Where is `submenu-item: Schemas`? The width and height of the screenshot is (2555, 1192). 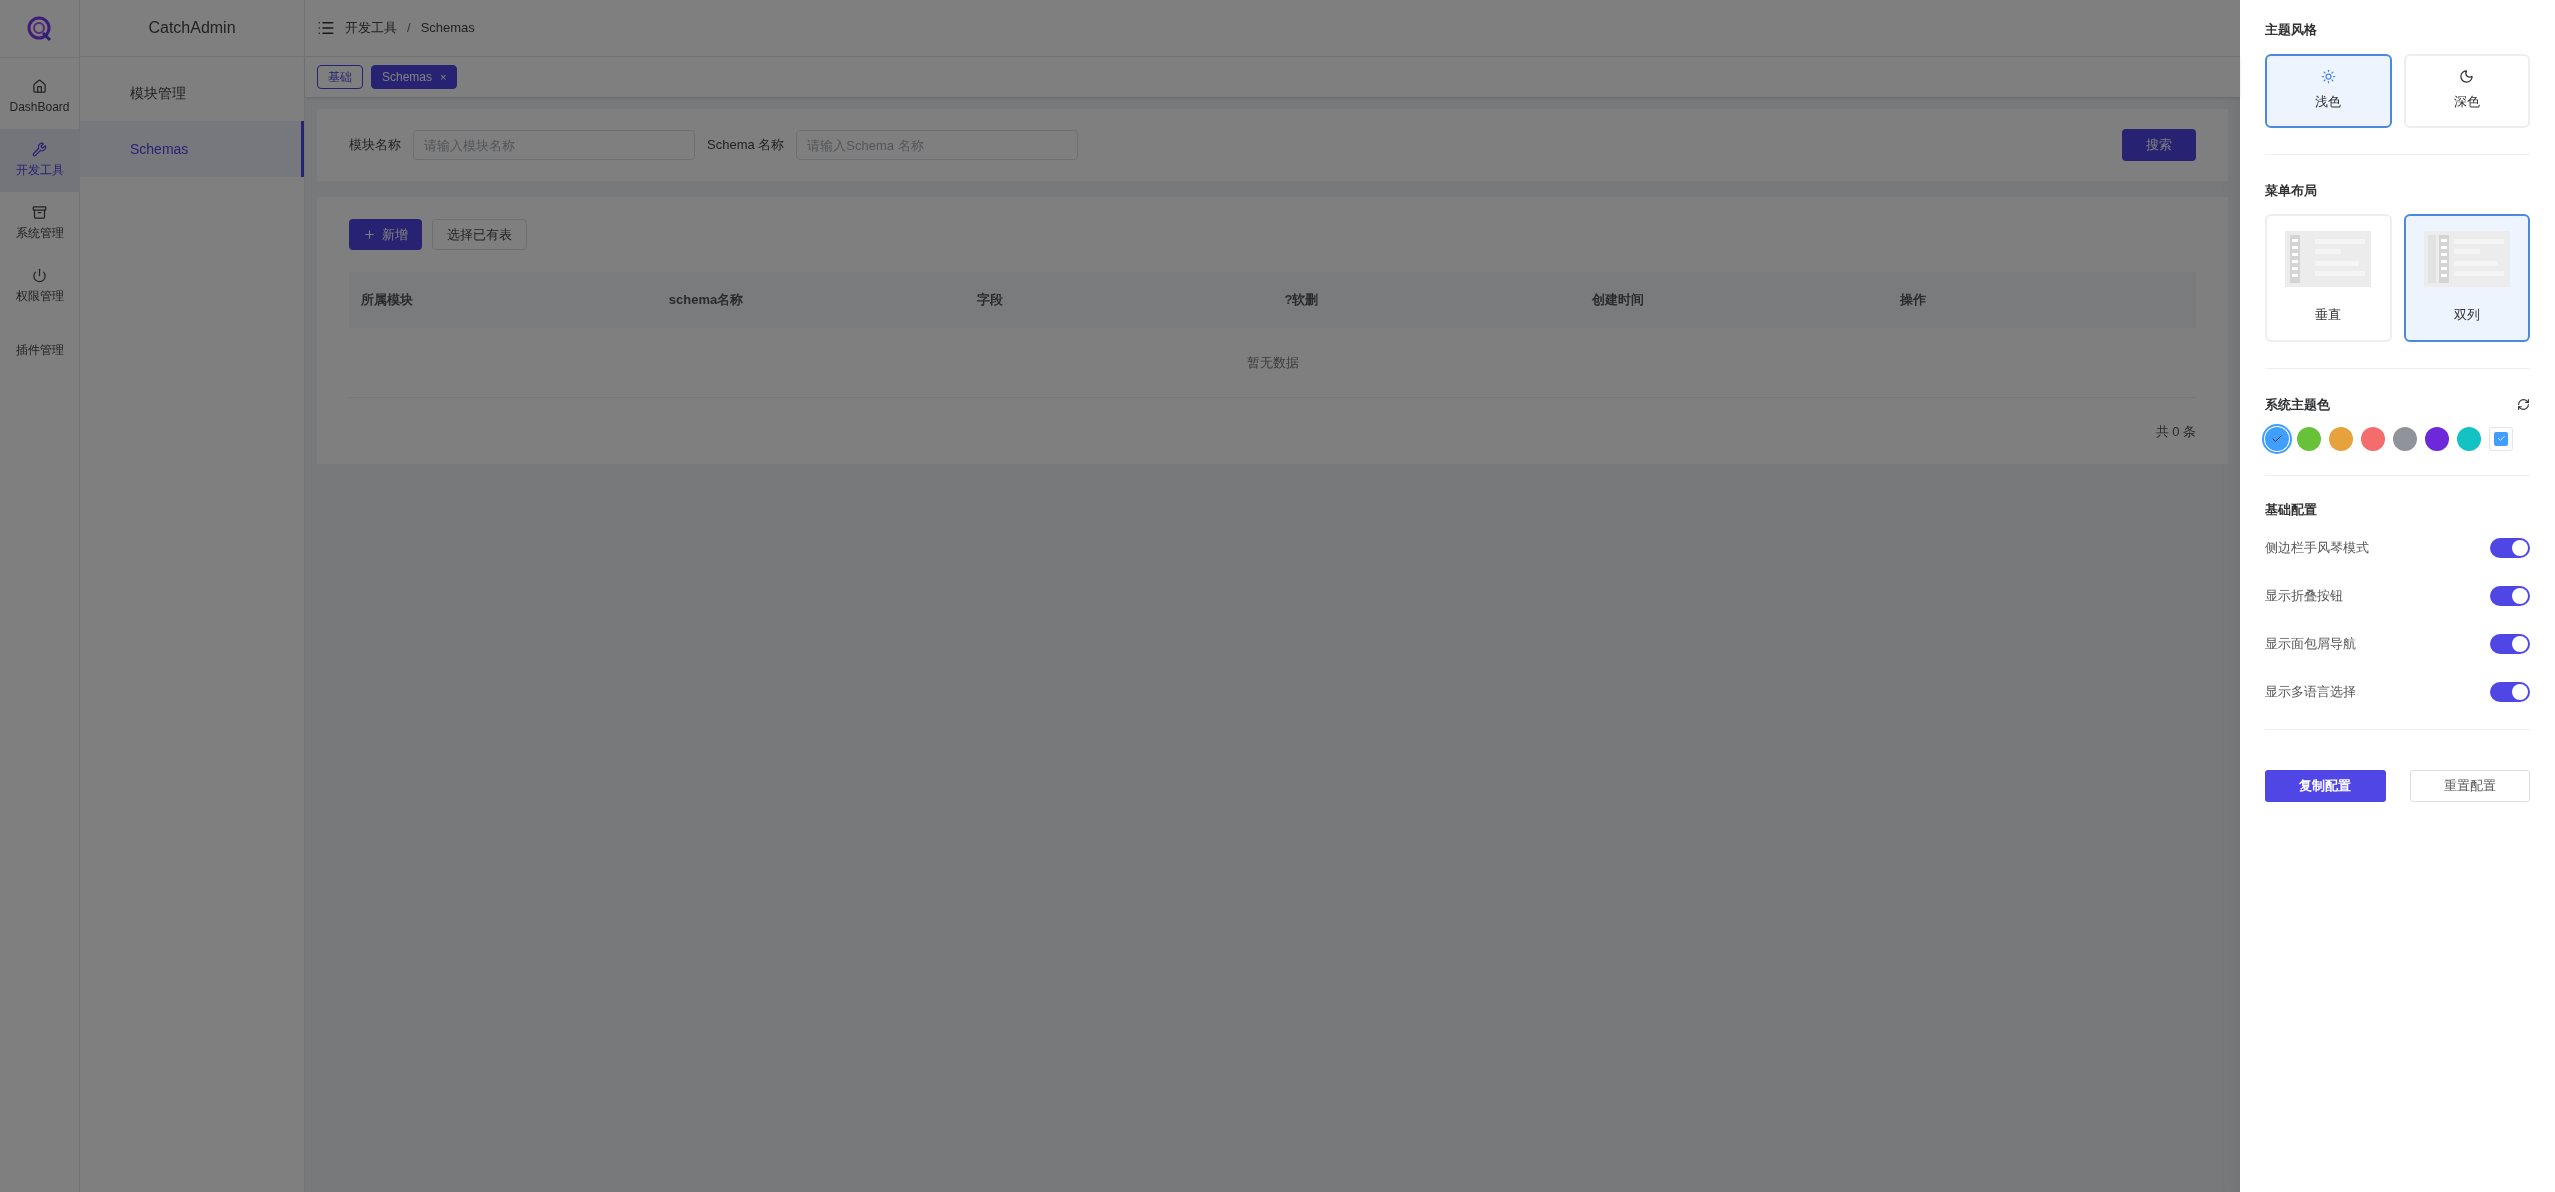 submenu-item: Schemas is located at coordinates (192, 149).